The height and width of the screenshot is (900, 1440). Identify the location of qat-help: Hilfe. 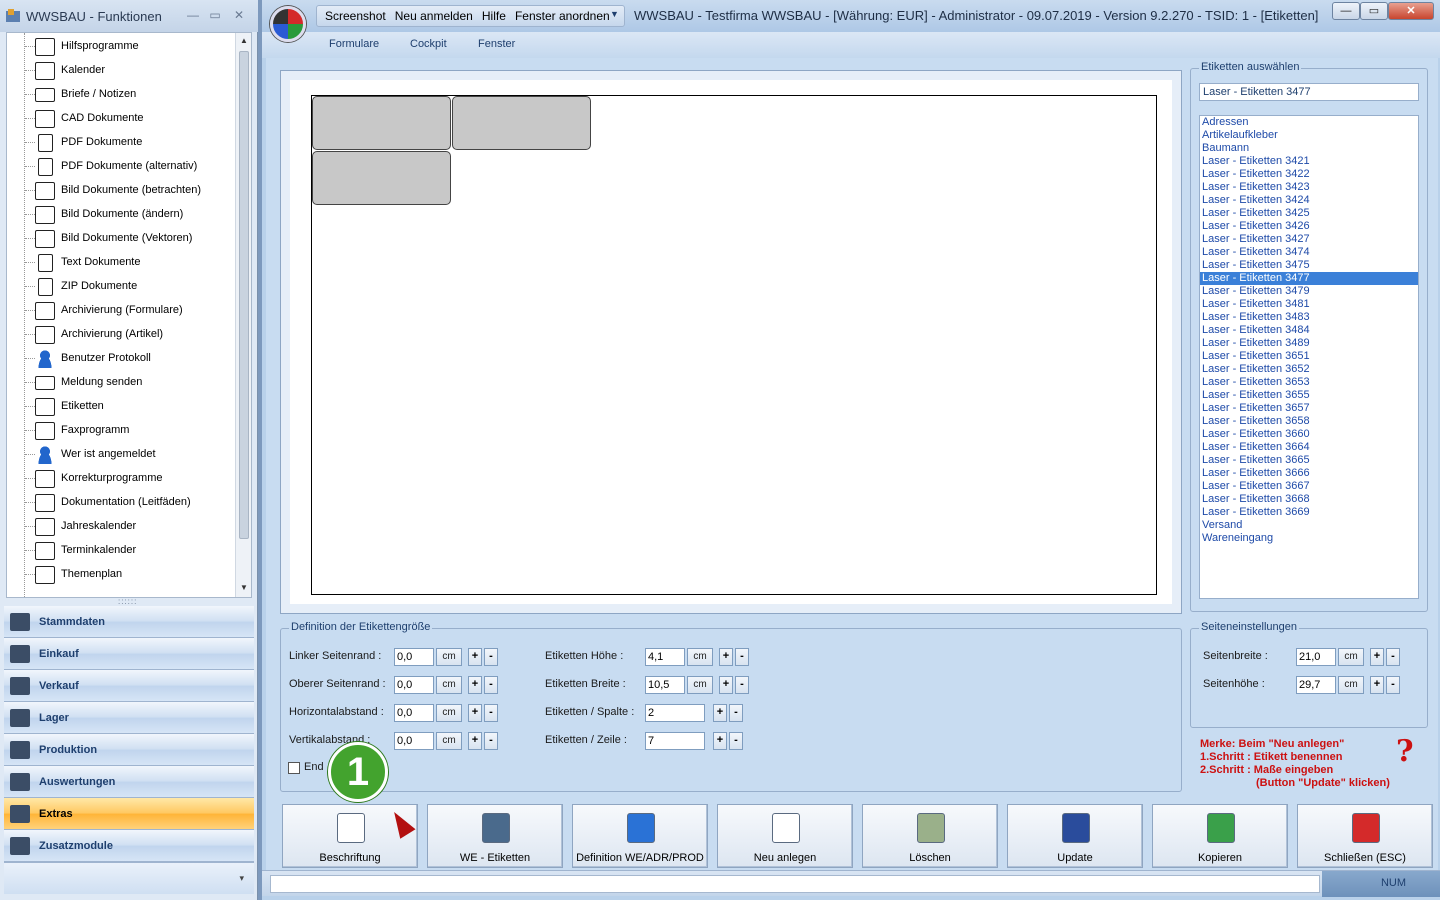
(494, 16).